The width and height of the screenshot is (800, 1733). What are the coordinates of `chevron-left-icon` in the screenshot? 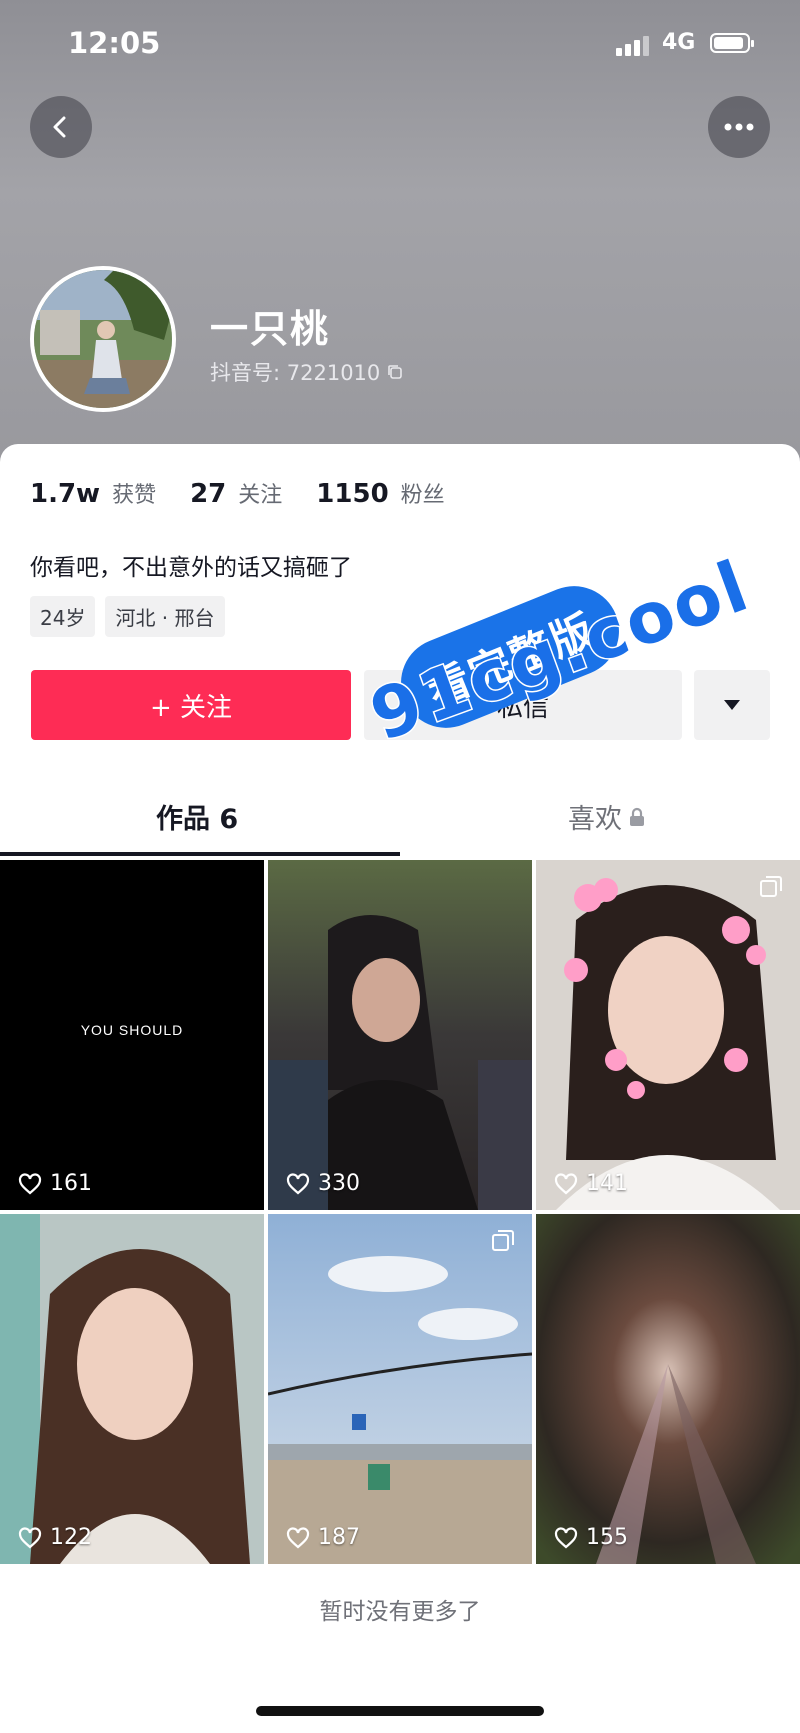 It's located at (59, 127).